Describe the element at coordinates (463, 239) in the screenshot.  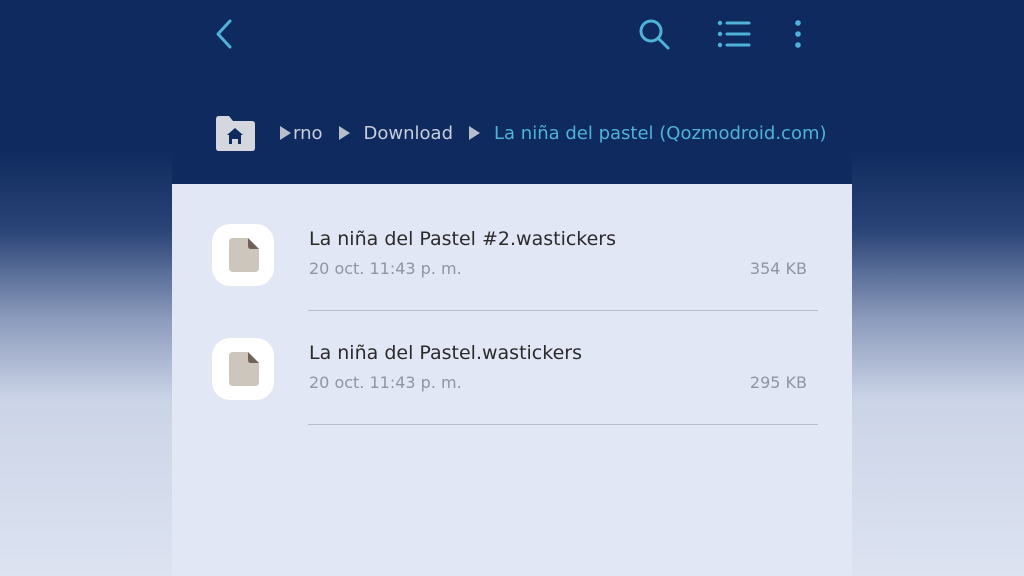
I see `file-name: La niña del Pastel #2.wastickers` at that location.